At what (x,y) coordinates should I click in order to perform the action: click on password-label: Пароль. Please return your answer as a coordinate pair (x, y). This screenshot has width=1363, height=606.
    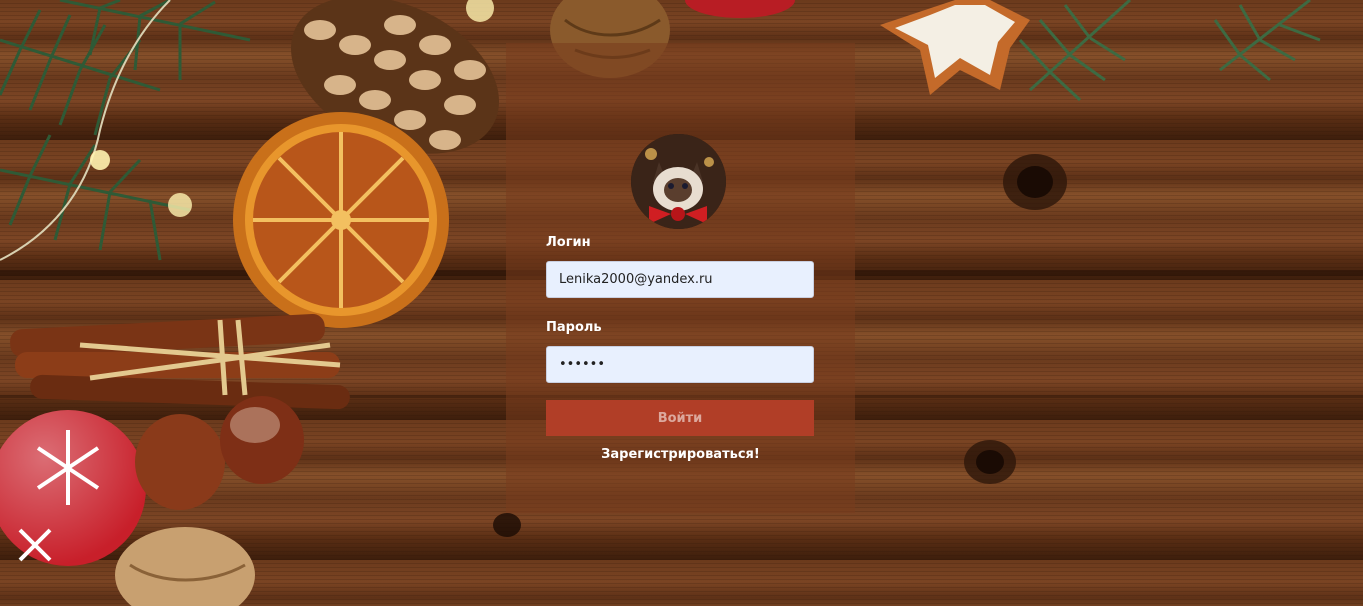
    Looking at the image, I should click on (574, 327).